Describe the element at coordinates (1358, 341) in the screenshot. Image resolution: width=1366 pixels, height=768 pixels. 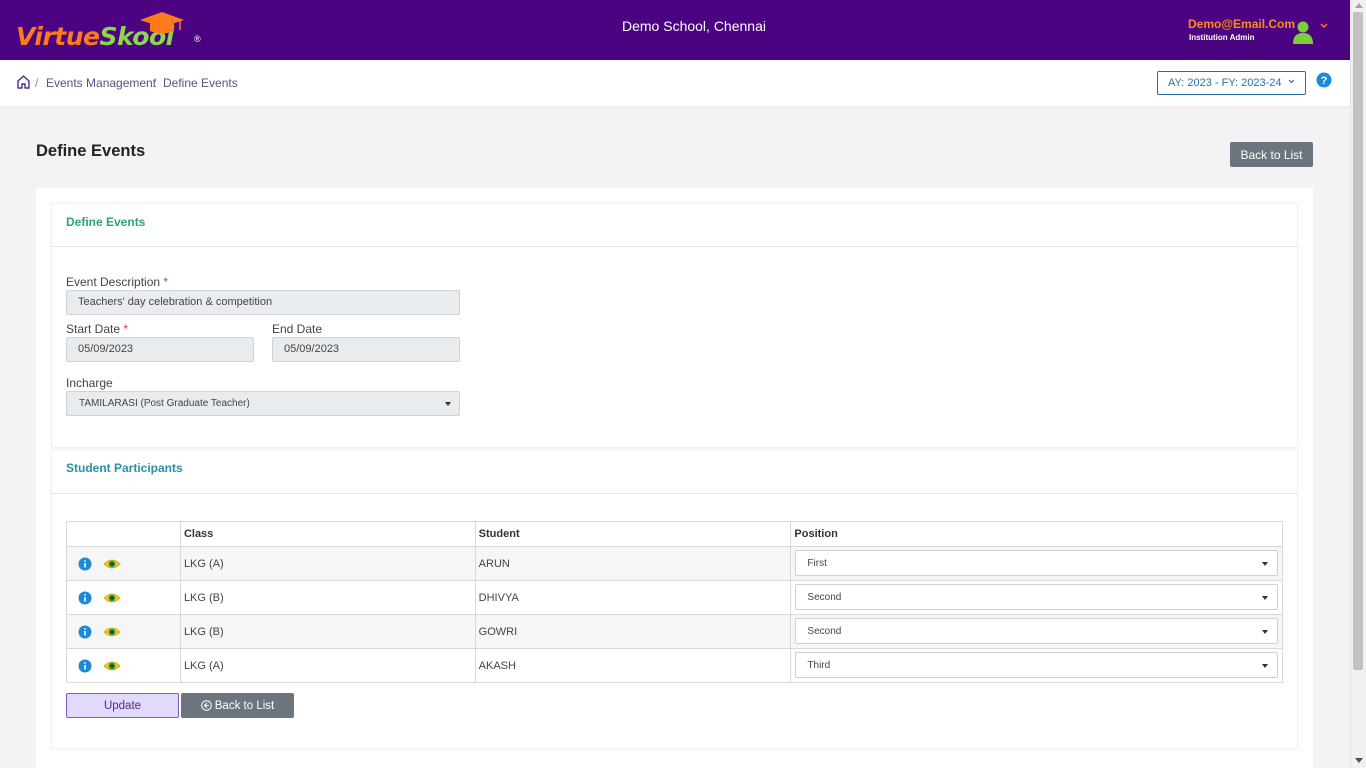
I see `scroll-thumb` at that location.